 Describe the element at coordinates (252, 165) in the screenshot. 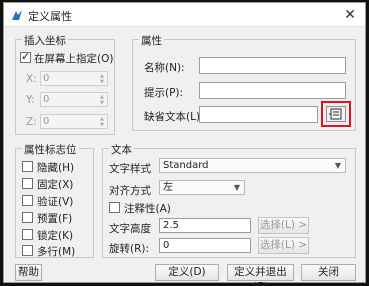

I see `text-style-select: Standard ▼` at that location.